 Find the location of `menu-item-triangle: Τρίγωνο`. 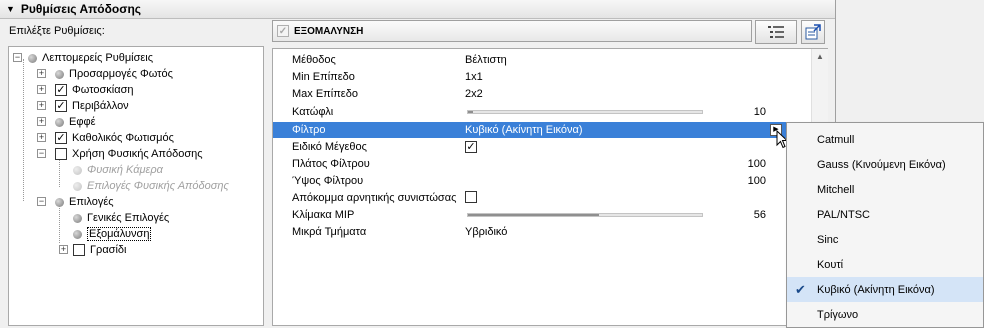

menu-item-triangle: Τρίγωνο is located at coordinates (885, 314).